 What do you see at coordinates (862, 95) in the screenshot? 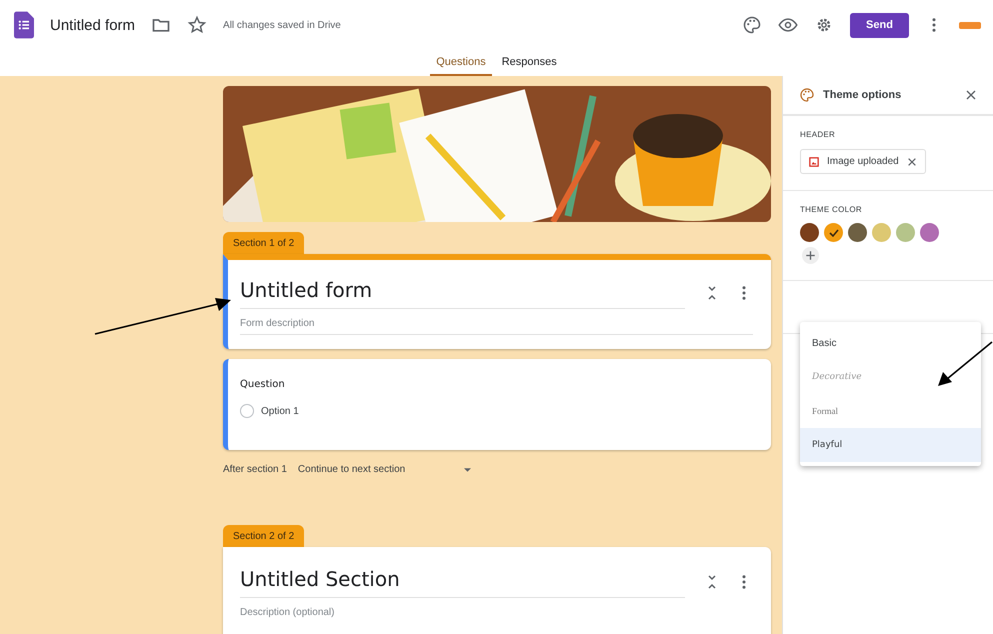
I see `panel-title: Theme options` at bounding box center [862, 95].